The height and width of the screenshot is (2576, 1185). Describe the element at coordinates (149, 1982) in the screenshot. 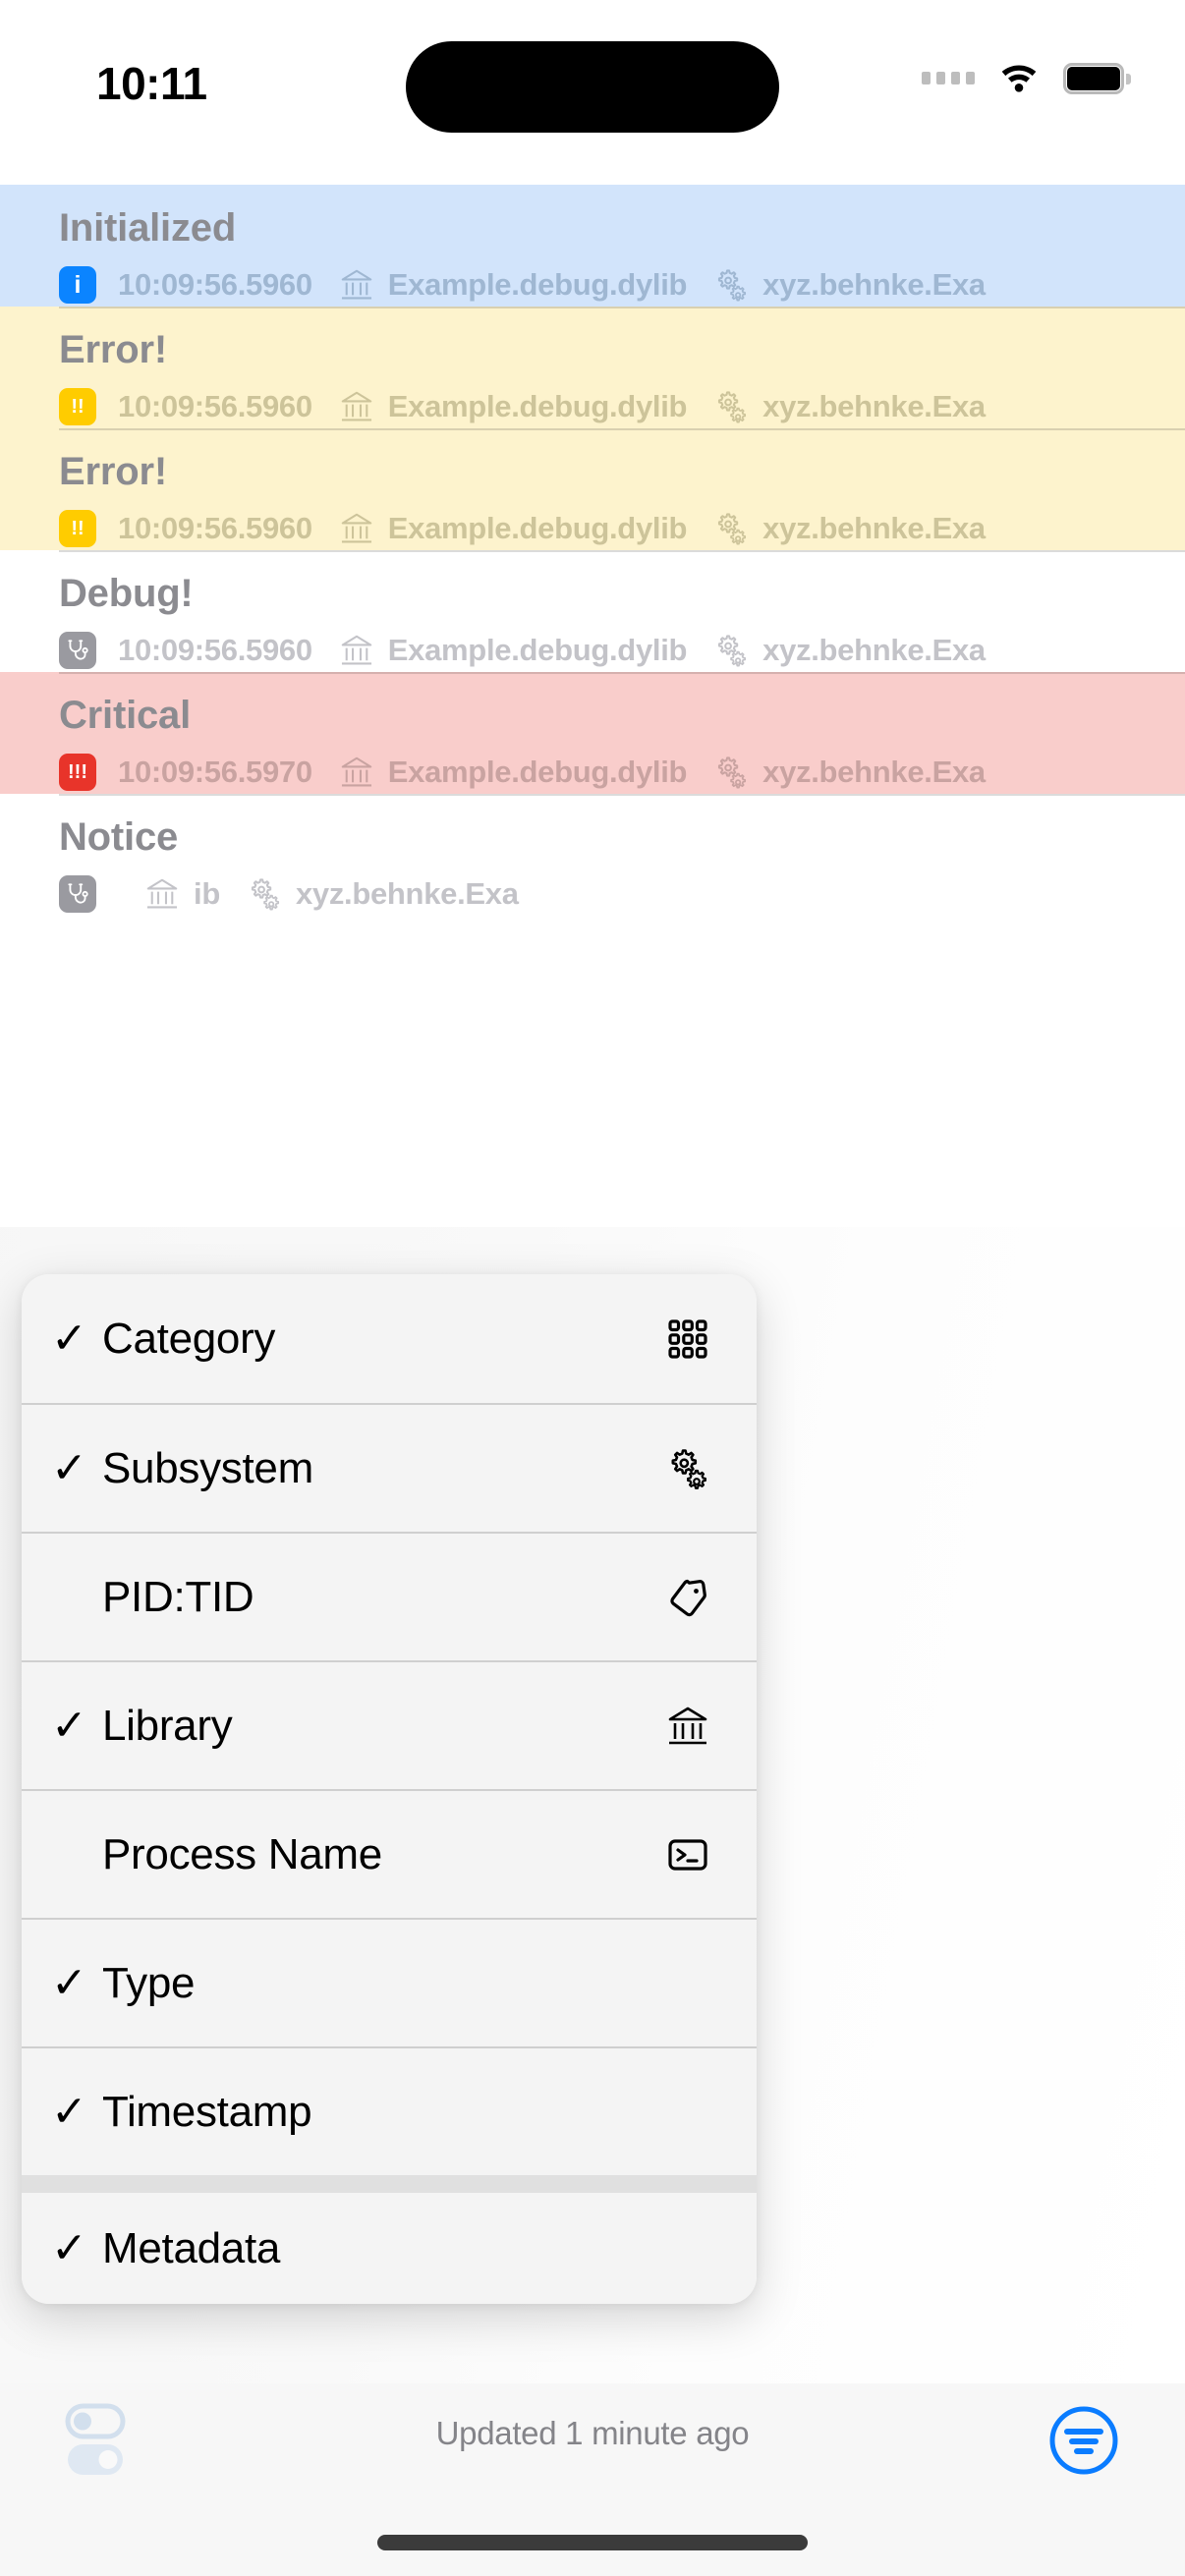

I see `menu-item-label: Type` at that location.